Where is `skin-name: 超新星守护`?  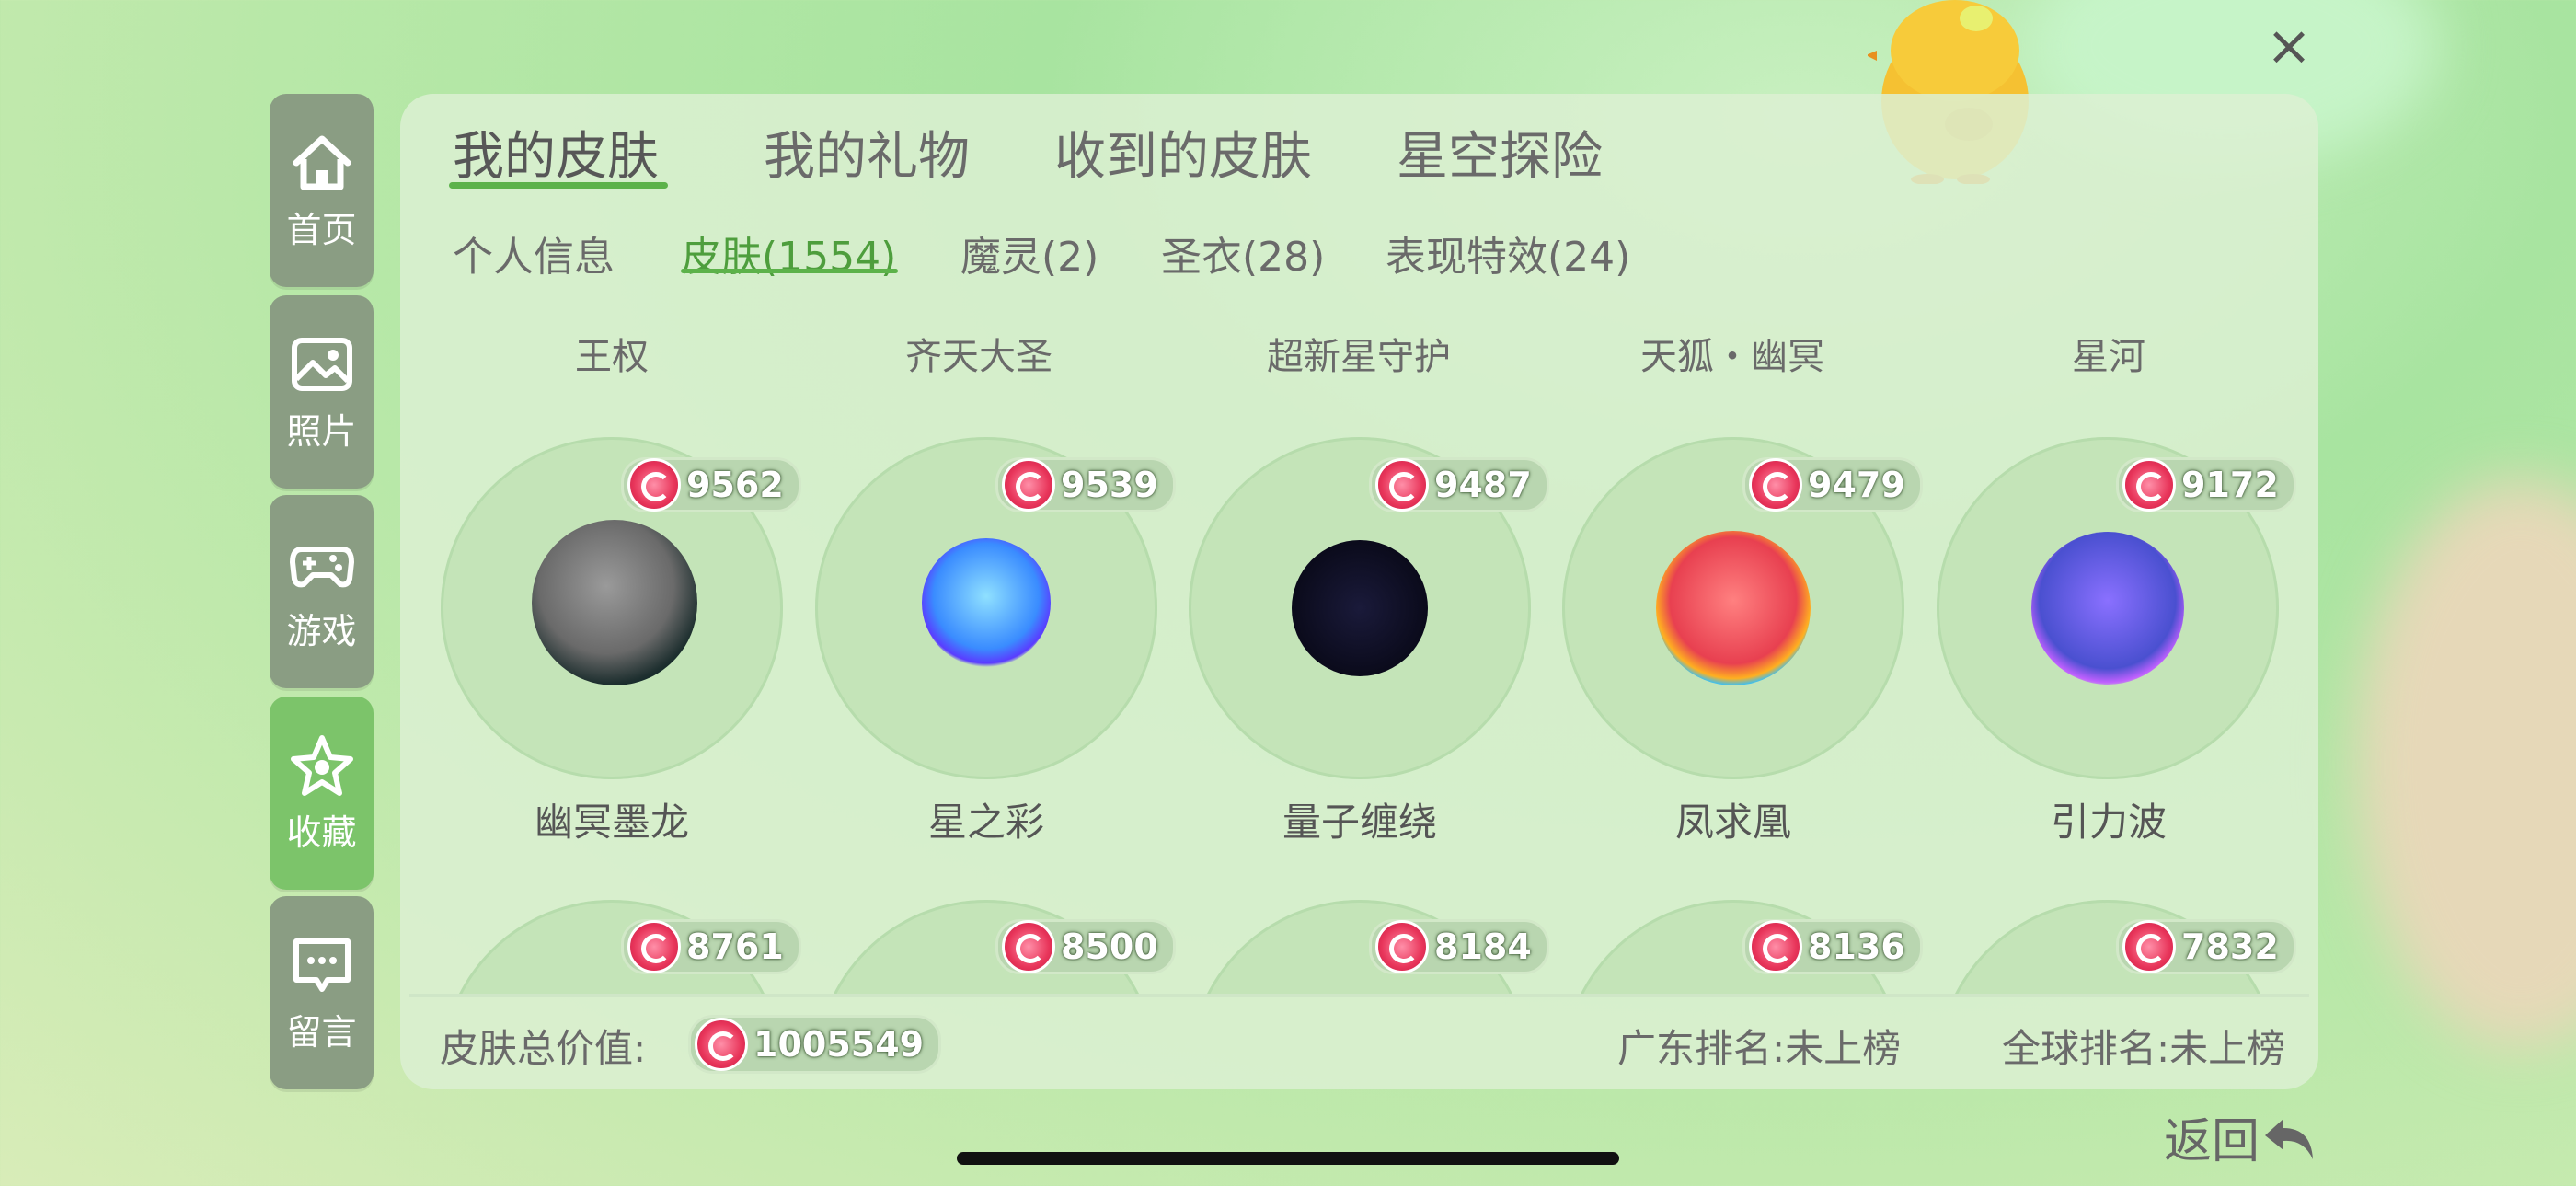
skin-name: 超新星守护 is located at coordinates (1359, 357).